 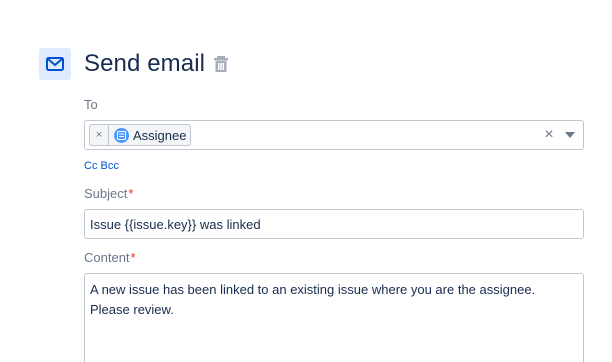 What do you see at coordinates (334, 224) in the screenshot?
I see `subject-input: Issue {{issue.key}} was linked` at bounding box center [334, 224].